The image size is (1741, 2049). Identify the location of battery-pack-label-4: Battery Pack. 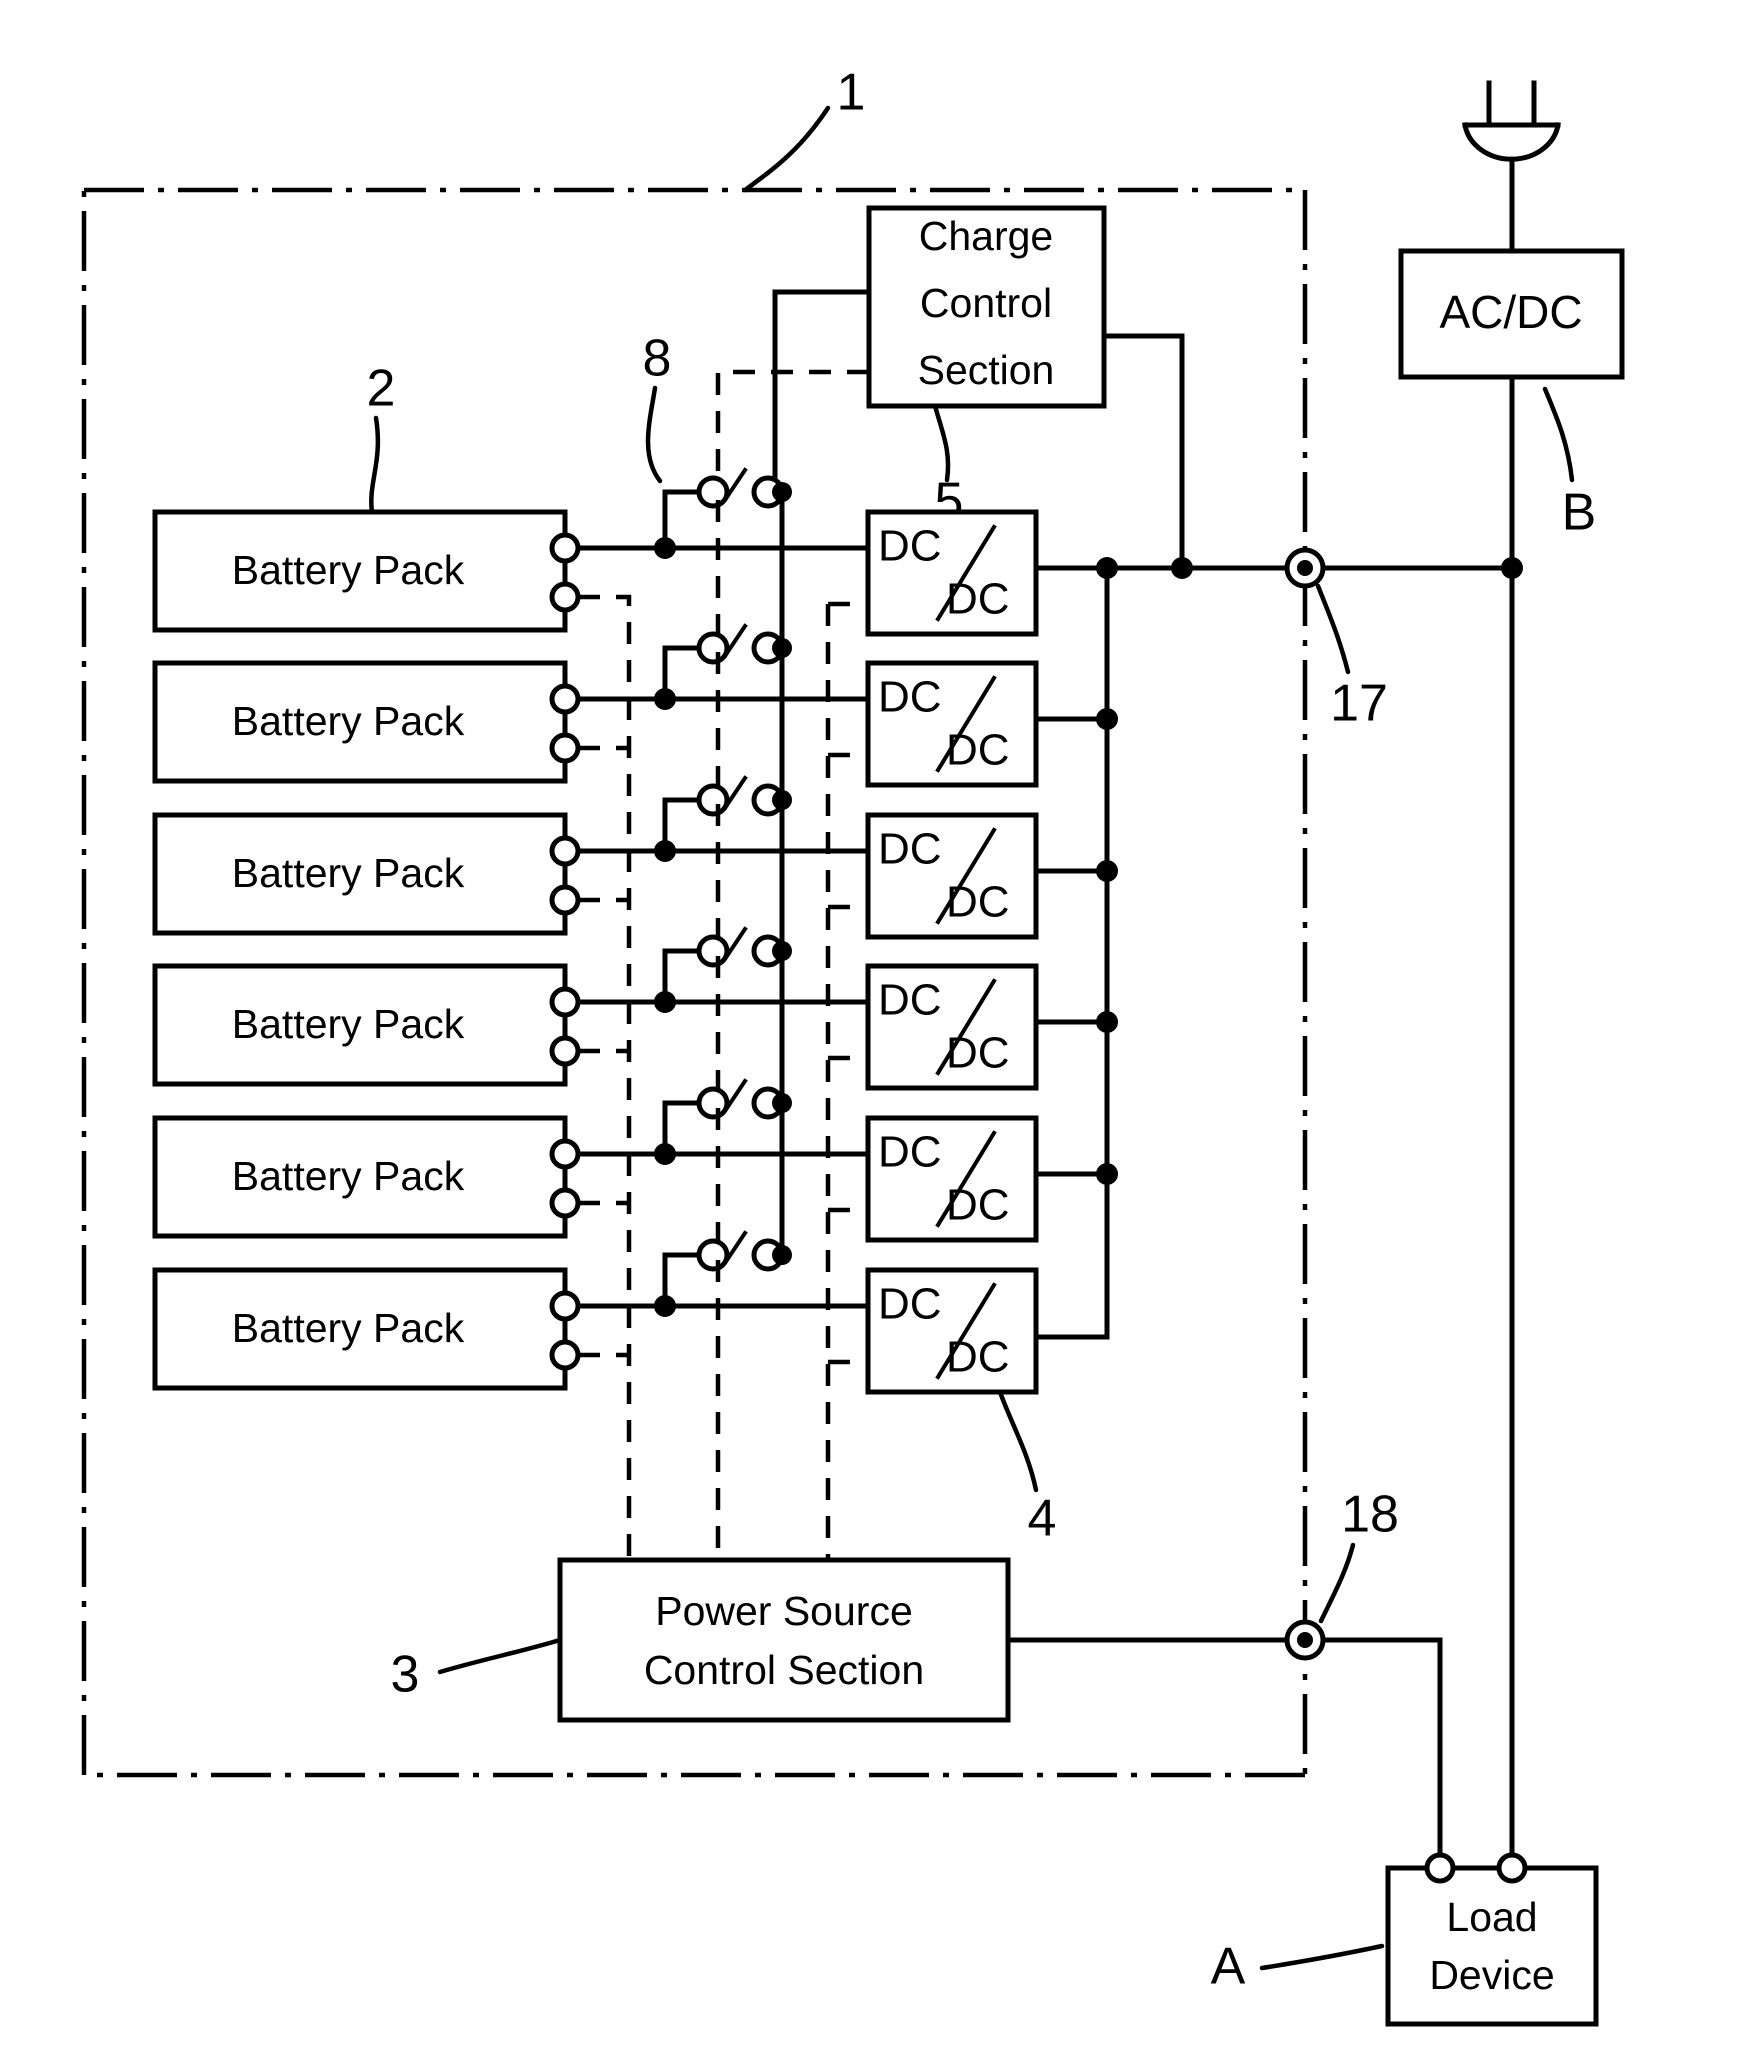
(348, 1024).